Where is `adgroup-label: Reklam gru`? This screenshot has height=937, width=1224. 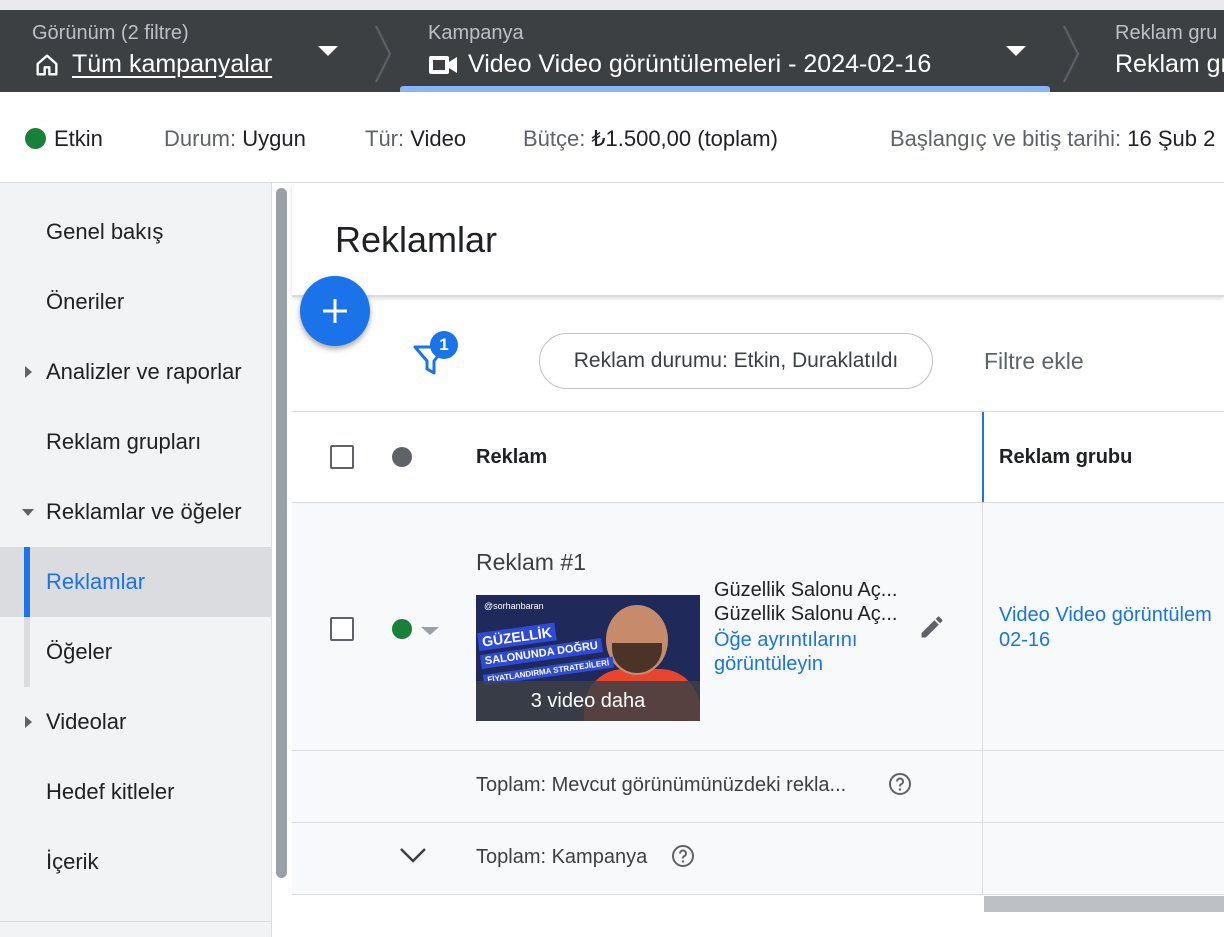
adgroup-label: Reklam gru is located at coordinates (1166, 33).